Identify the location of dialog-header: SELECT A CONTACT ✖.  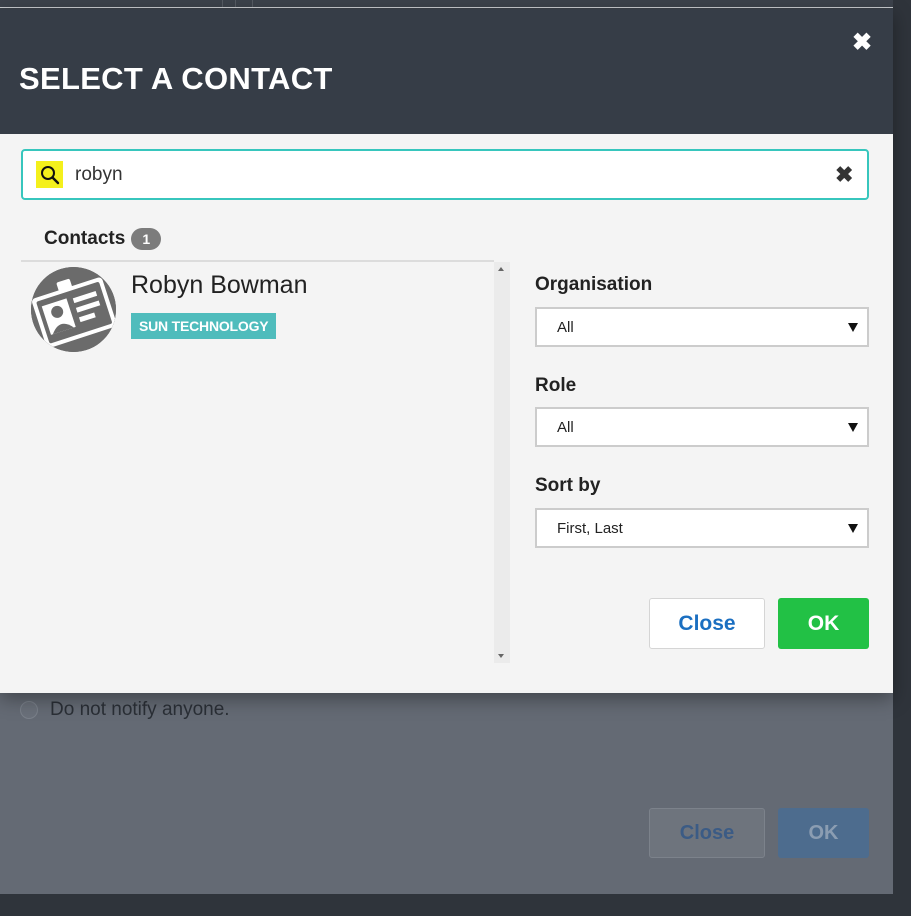
(446, 71).